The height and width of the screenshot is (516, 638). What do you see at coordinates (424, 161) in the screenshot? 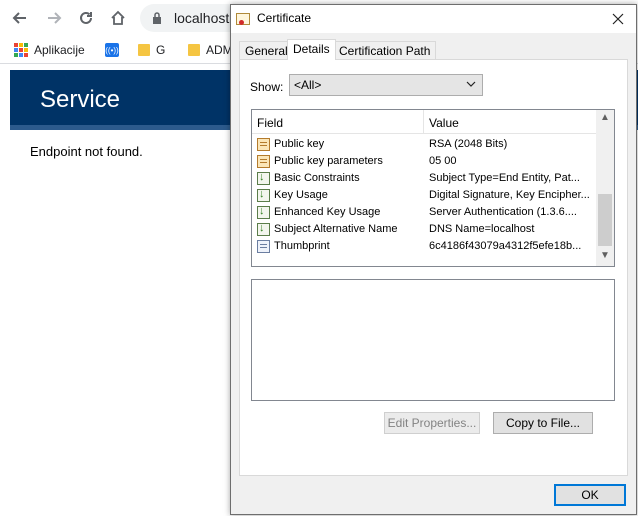
I see `list-item: Public key parameters 05 00` at bounding box center [424, 161].